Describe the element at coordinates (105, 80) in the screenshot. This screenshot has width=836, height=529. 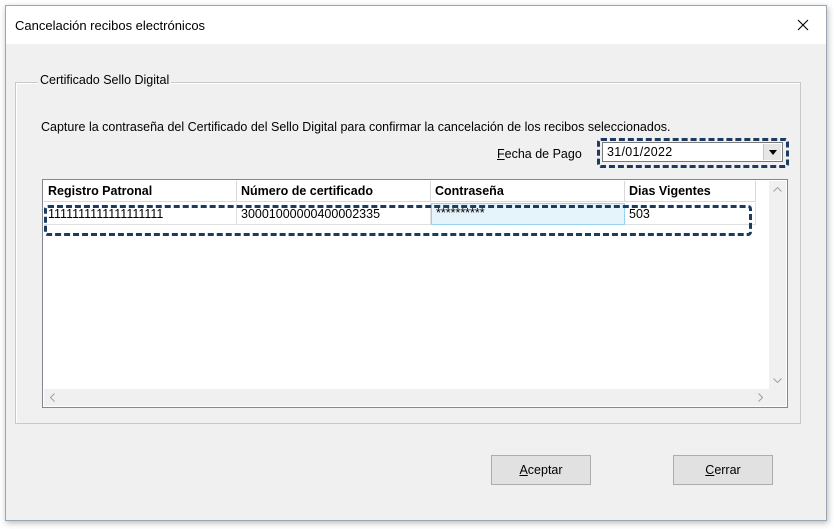
I see `groupbox-legend: Certificado Sello Digital` at that location.